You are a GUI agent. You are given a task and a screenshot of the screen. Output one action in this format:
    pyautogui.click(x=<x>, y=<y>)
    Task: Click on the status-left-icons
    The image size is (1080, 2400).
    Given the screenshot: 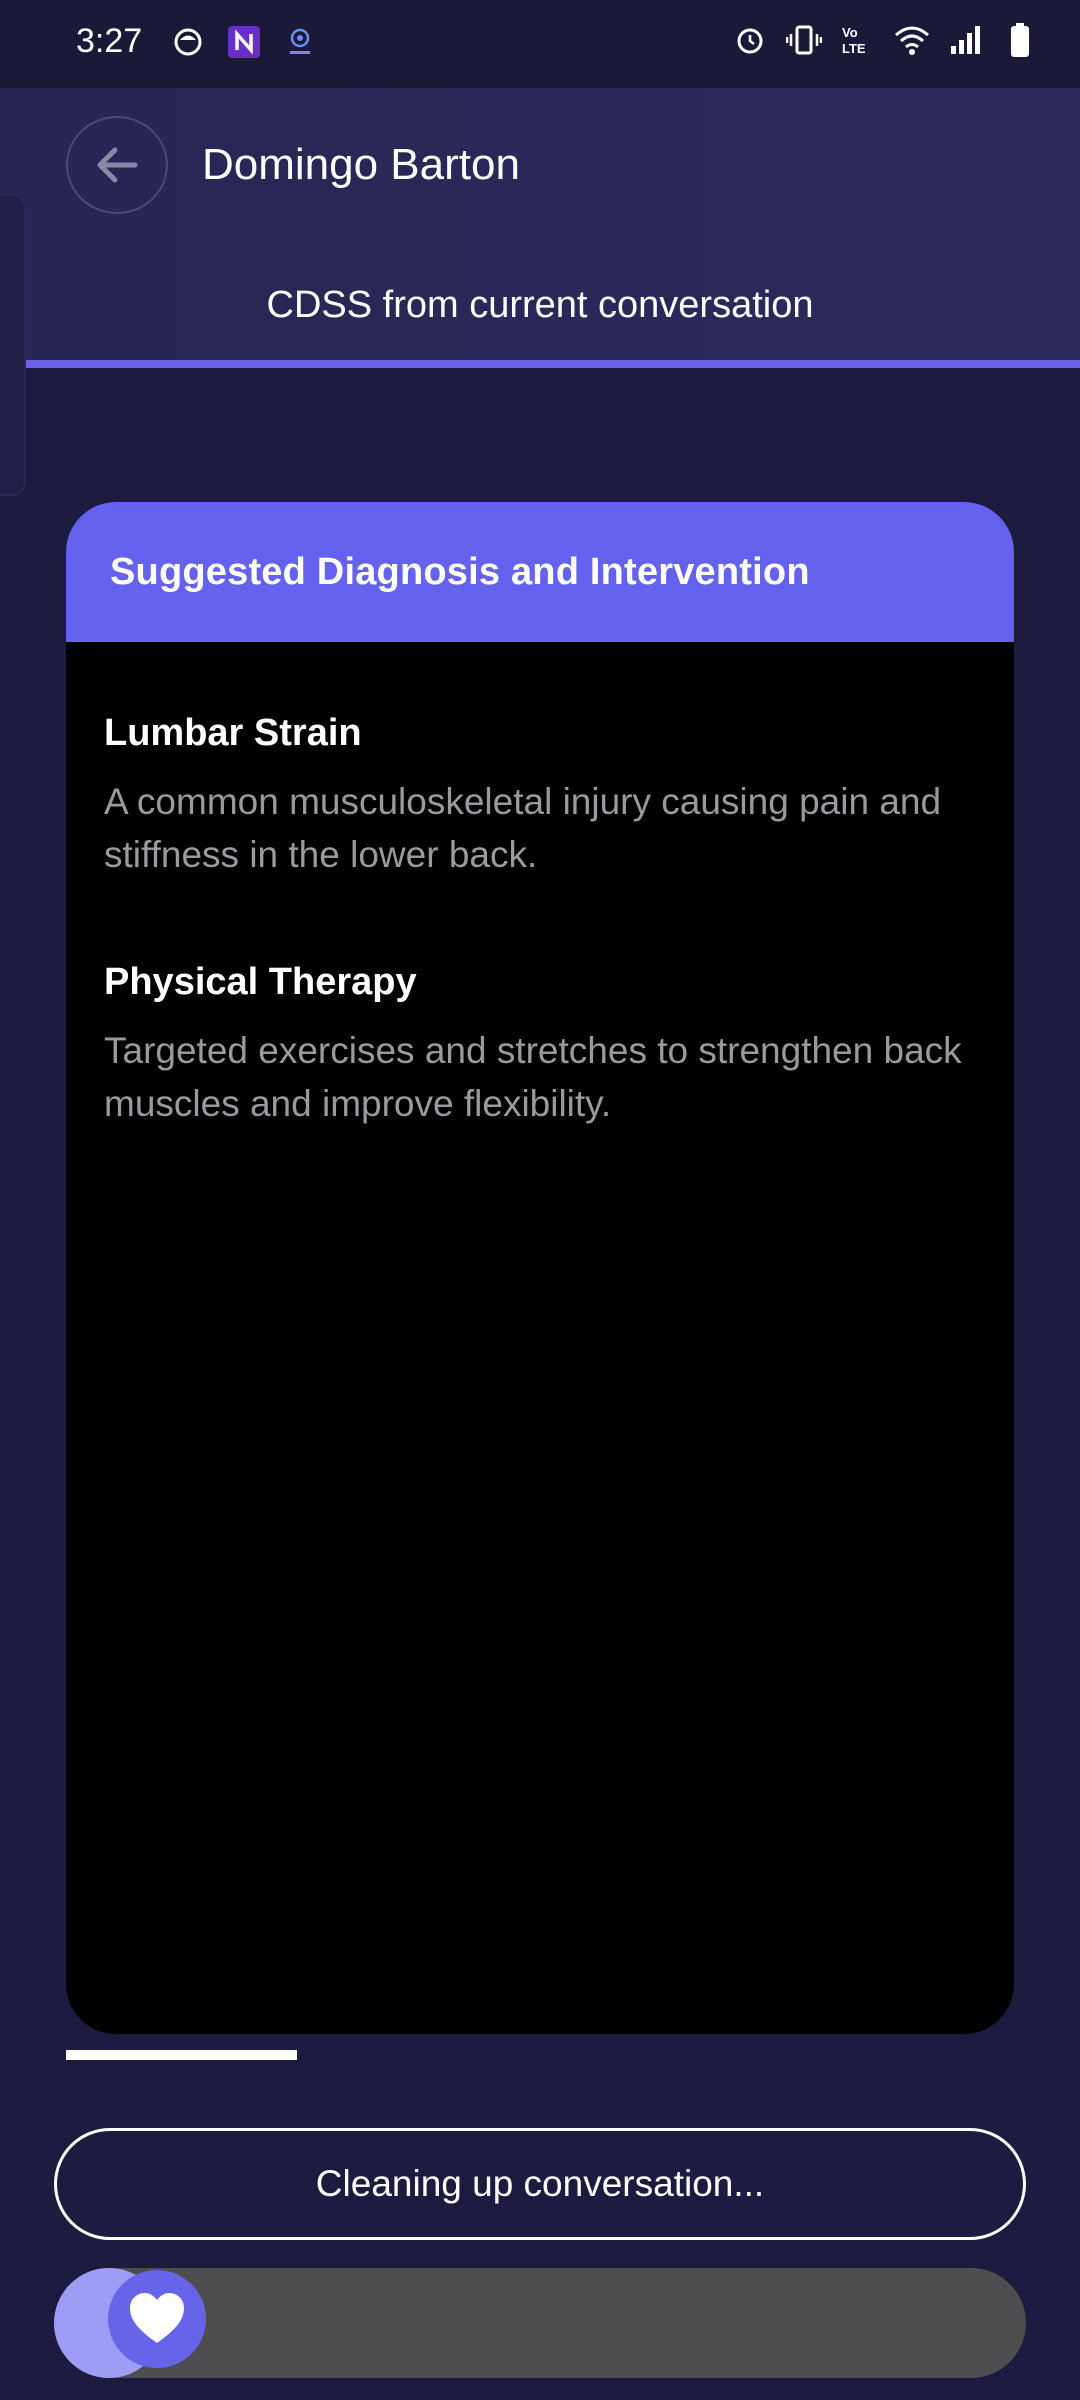 What is the action you would take?
    pyautogui.click(x=244, y=42)
    